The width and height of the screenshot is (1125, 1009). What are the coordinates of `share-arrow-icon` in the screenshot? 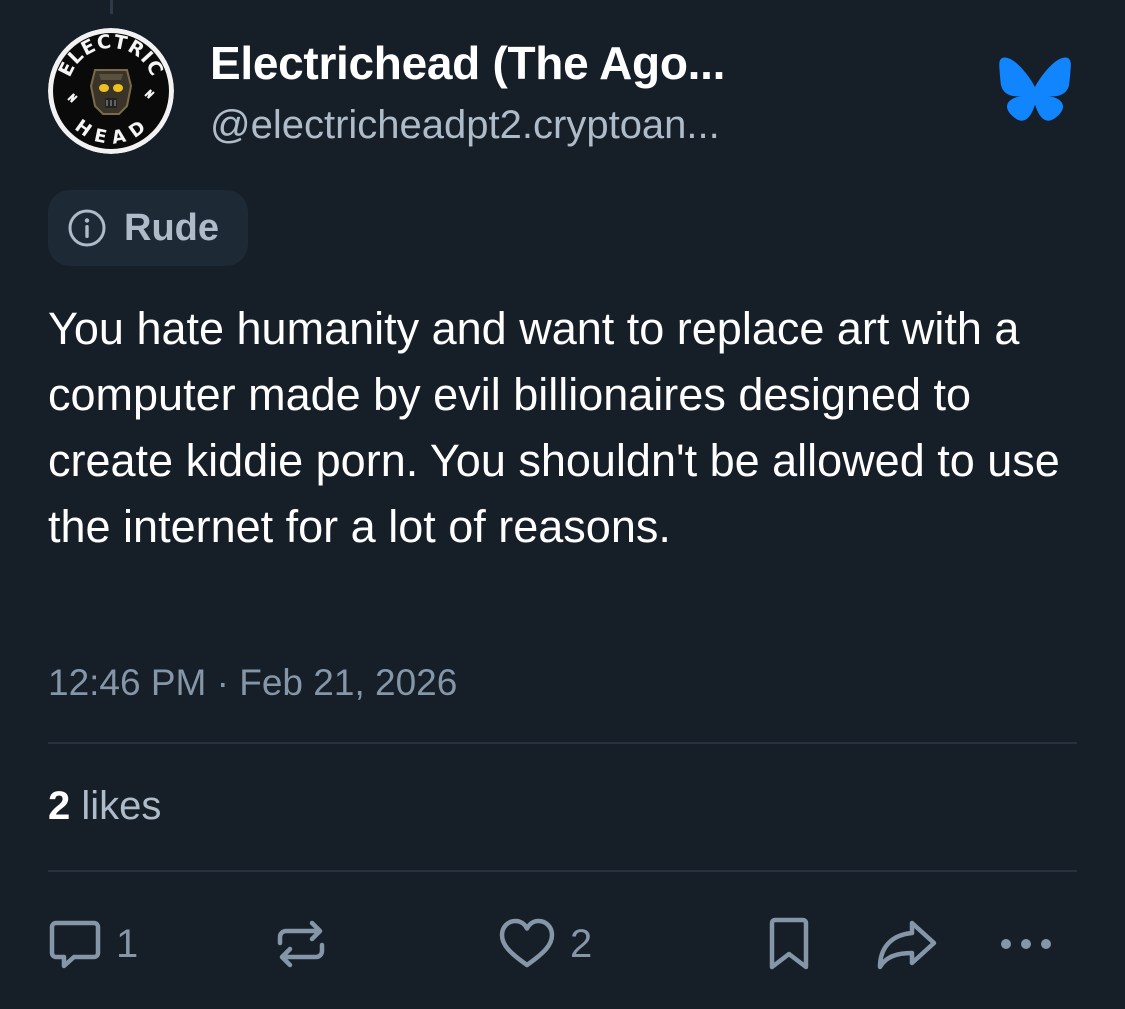 It's located at (907, 945).